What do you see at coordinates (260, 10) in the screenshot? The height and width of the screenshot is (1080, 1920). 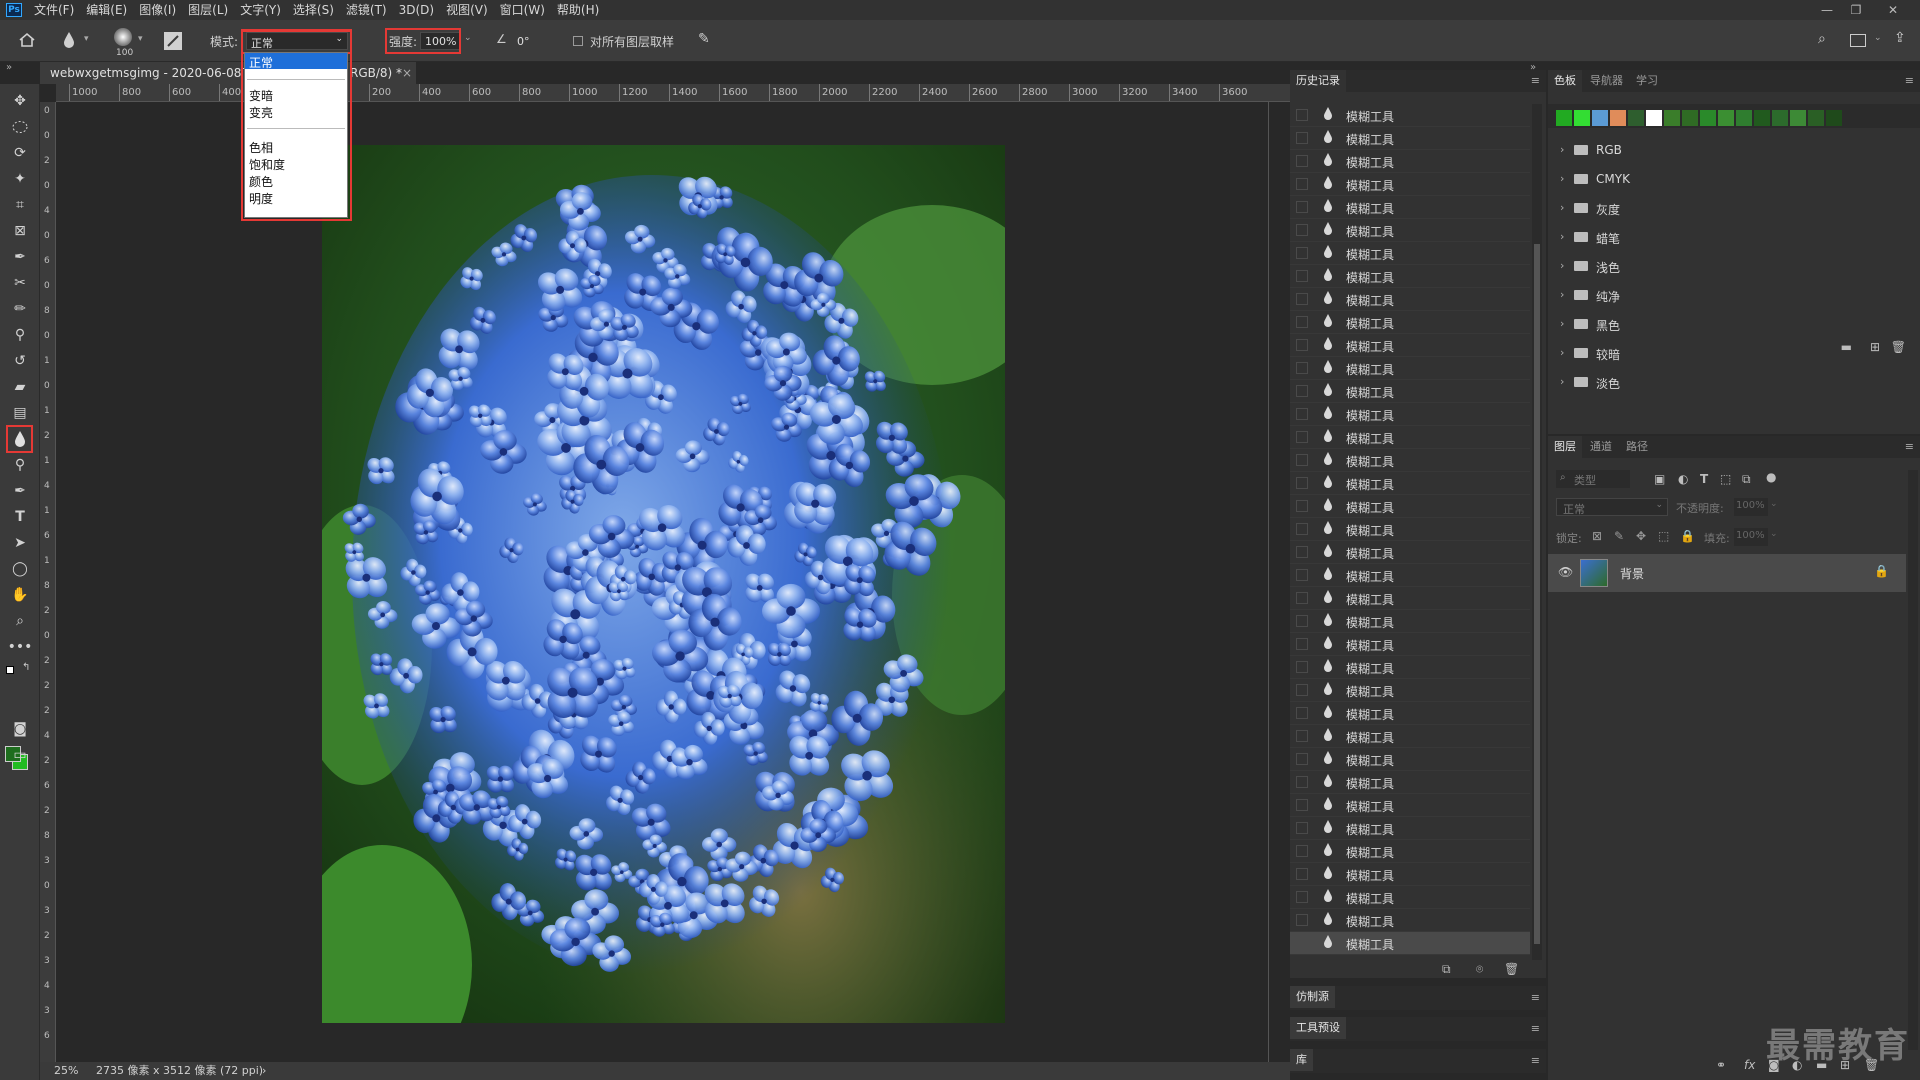 I see `menu-type: 文字(Y)` at bounding box center [260, 10].